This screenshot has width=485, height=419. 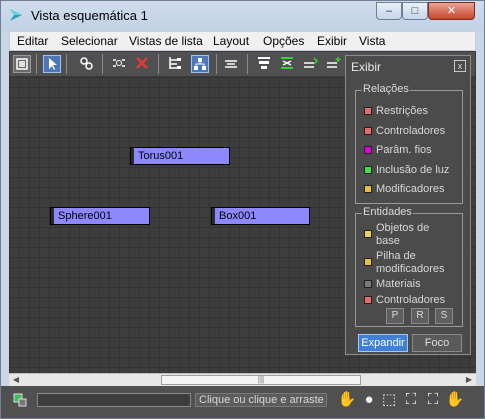 I want to click on display-floater-icon, so click(x=22, y=64).